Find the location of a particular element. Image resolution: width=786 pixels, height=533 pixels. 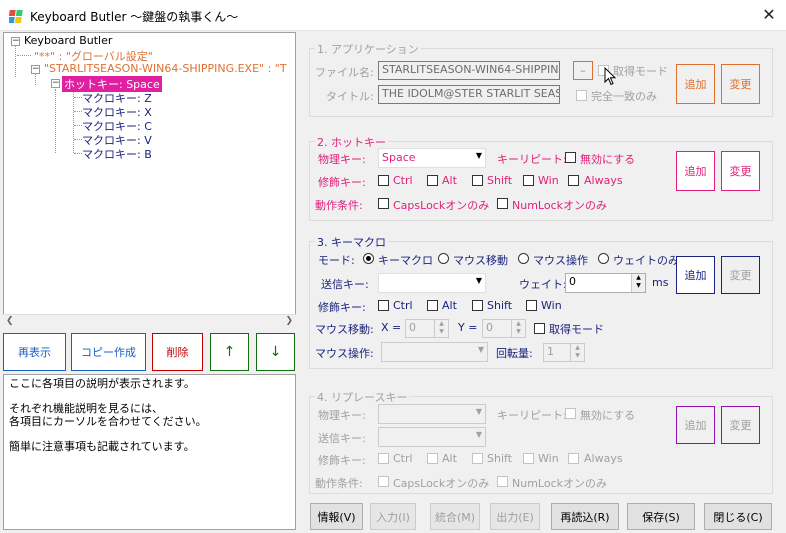

physical-key-select: Space ▼ is located at coordinates (432, 158).